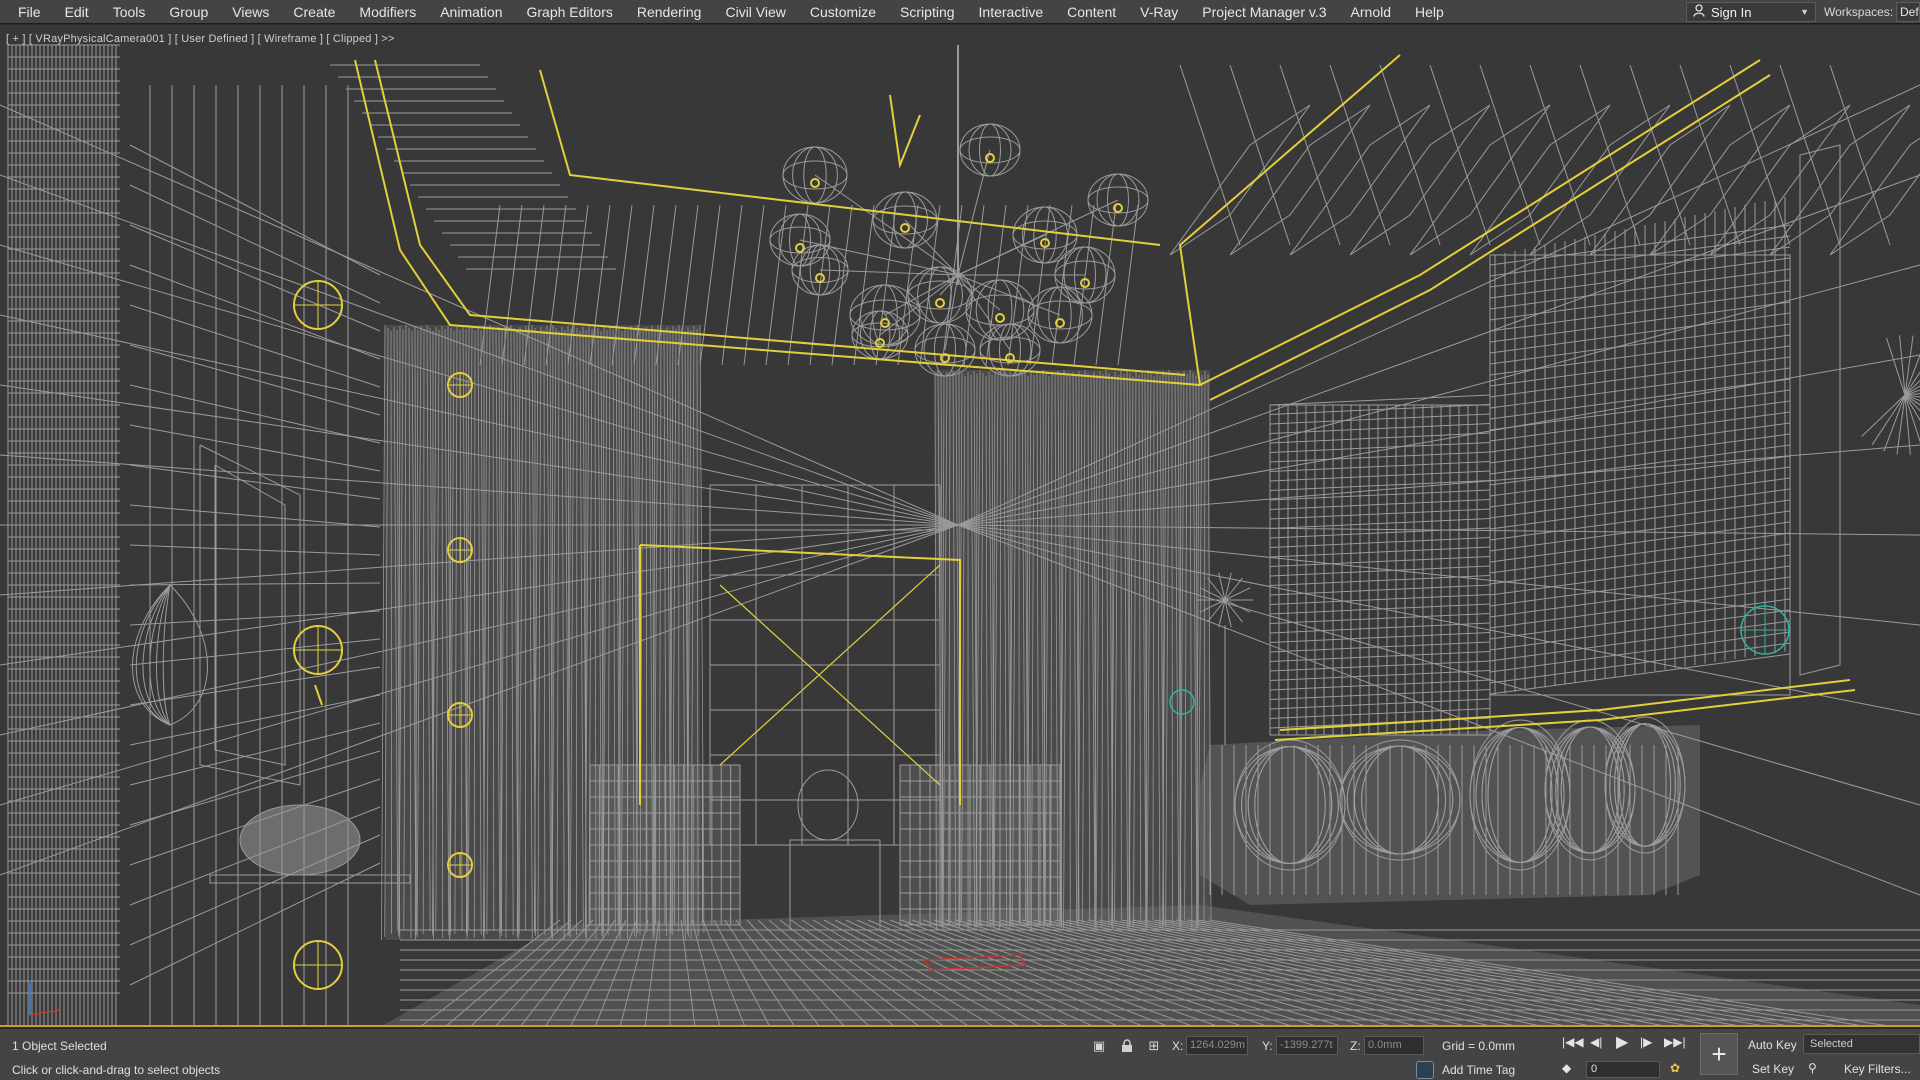  What do you see at coordinates (755, 11) in the screenshot?
I see `menu-civil-view: Civil View` at bounding box center [755, 11].